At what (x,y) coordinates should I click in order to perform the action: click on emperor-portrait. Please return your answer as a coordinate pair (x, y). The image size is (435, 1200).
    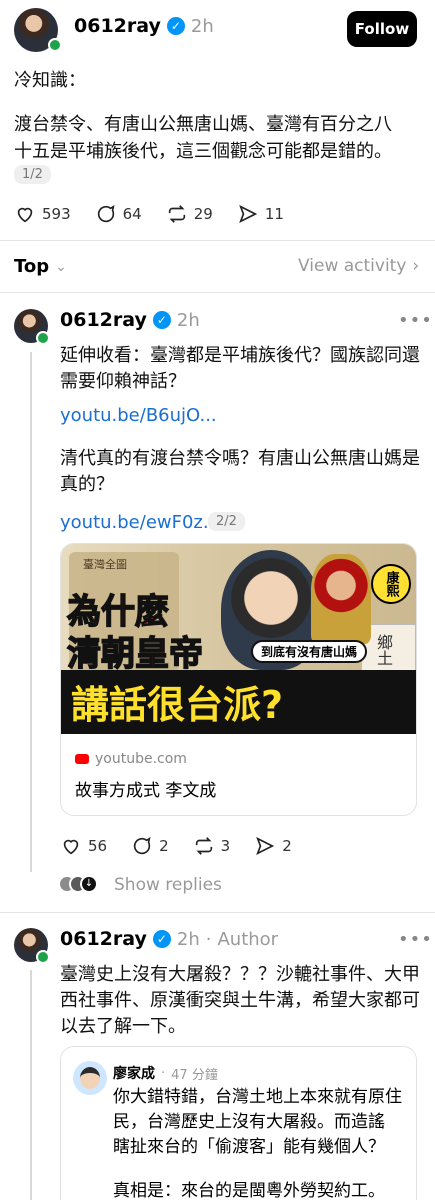
    Looking at the image, I should click on (341, 599).